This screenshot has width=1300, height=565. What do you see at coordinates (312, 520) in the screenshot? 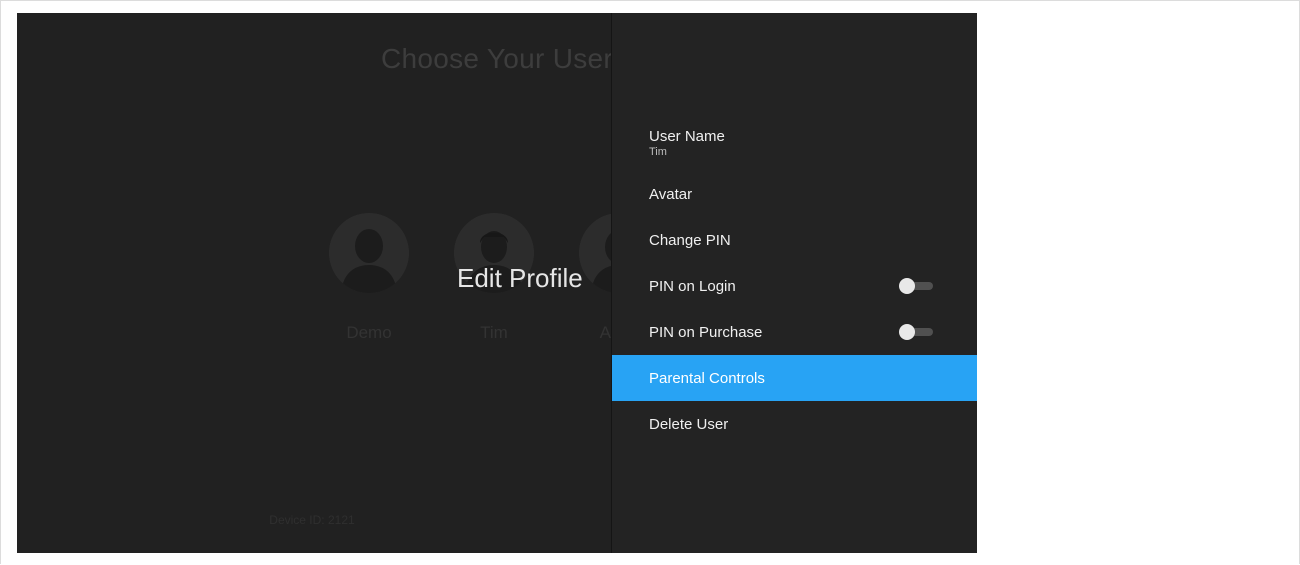
I see `device-id: Device ID: 2121` at bounding box center [312, 520].